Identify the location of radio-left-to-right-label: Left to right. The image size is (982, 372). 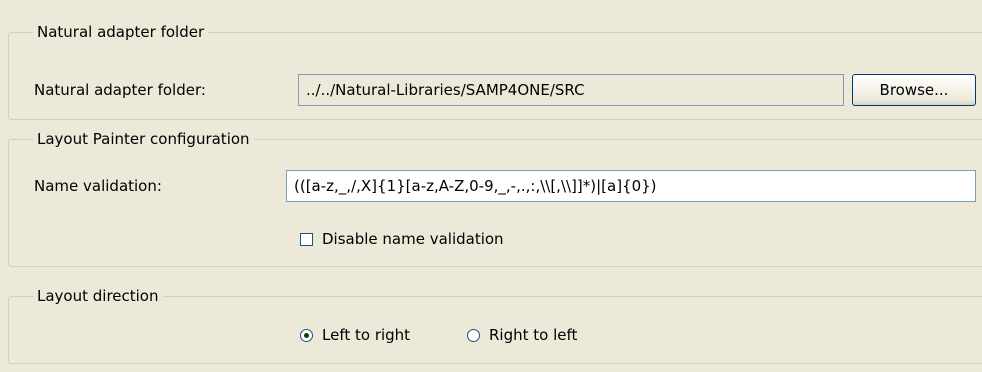
(366, 335).